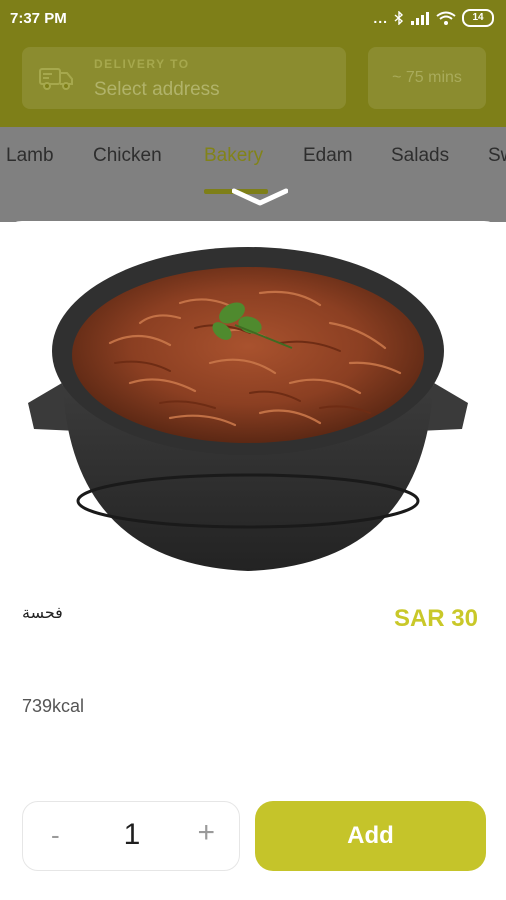  I want to click on chevron-down-icon, so click(260, 197).